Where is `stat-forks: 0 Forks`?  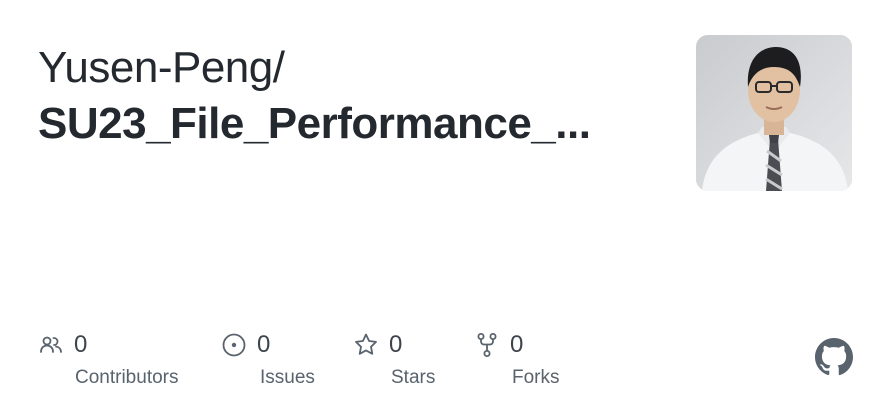 stat-forks: 0 Forks is located at coordinates (517, 359).